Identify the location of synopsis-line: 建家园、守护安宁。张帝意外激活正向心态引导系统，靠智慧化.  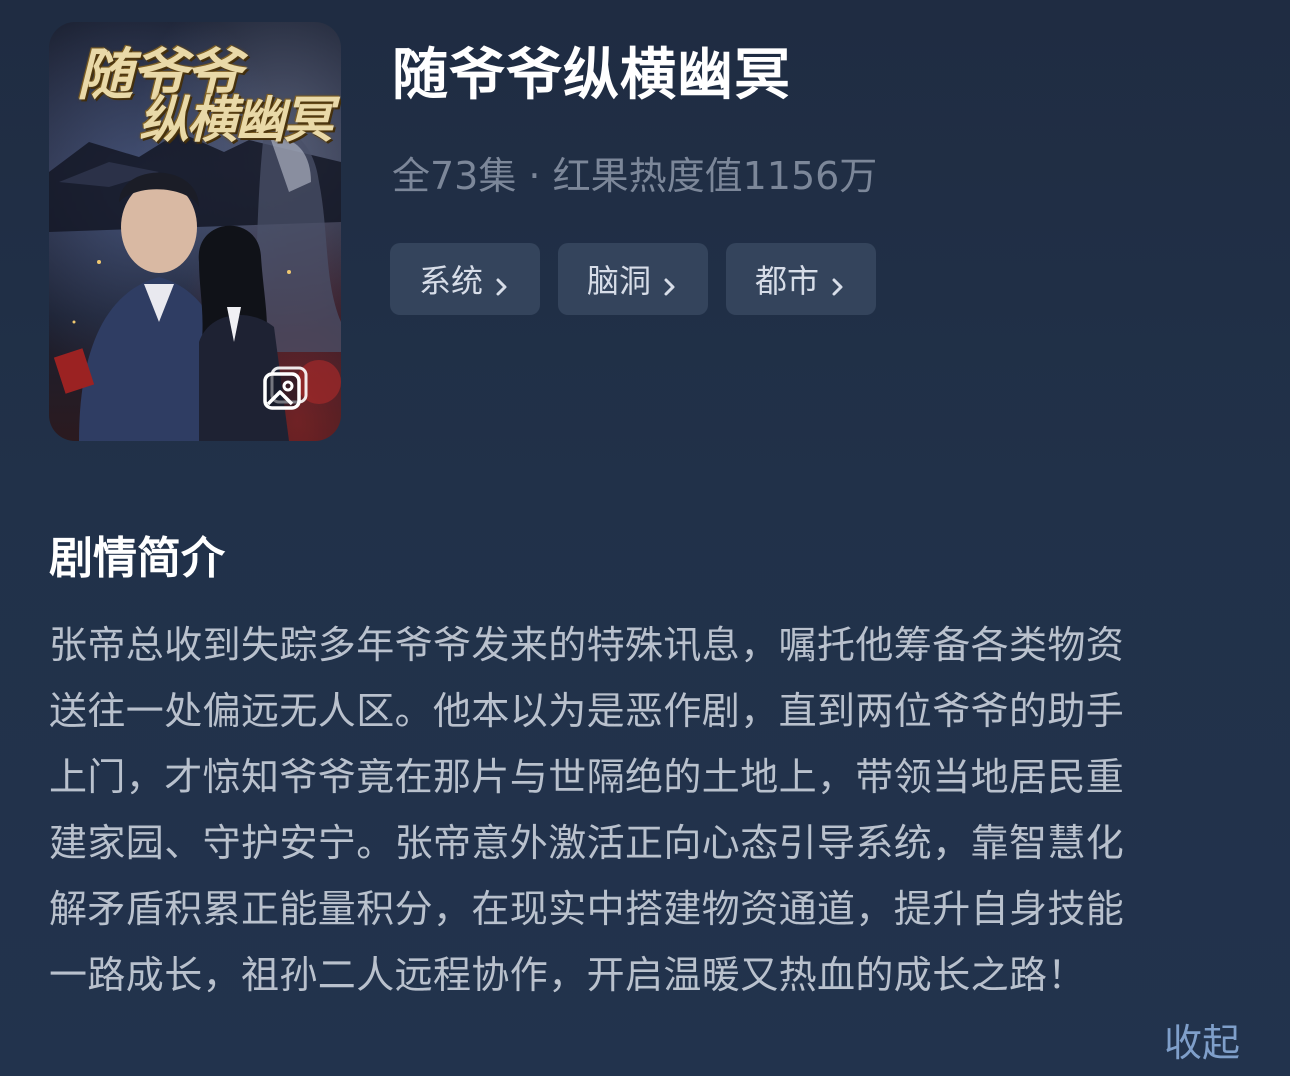
(587, 843).